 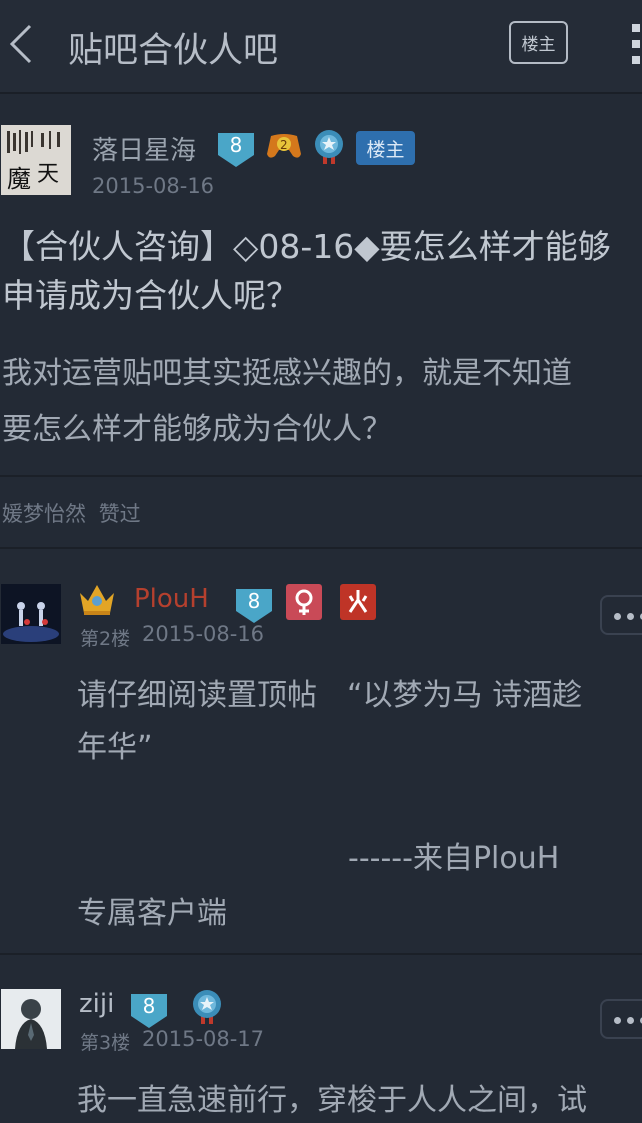 What do you see at coordinates (105, 1043) in the screenshot?
I see `floor-number: 第3楼` at bounding box center [105, 1043].